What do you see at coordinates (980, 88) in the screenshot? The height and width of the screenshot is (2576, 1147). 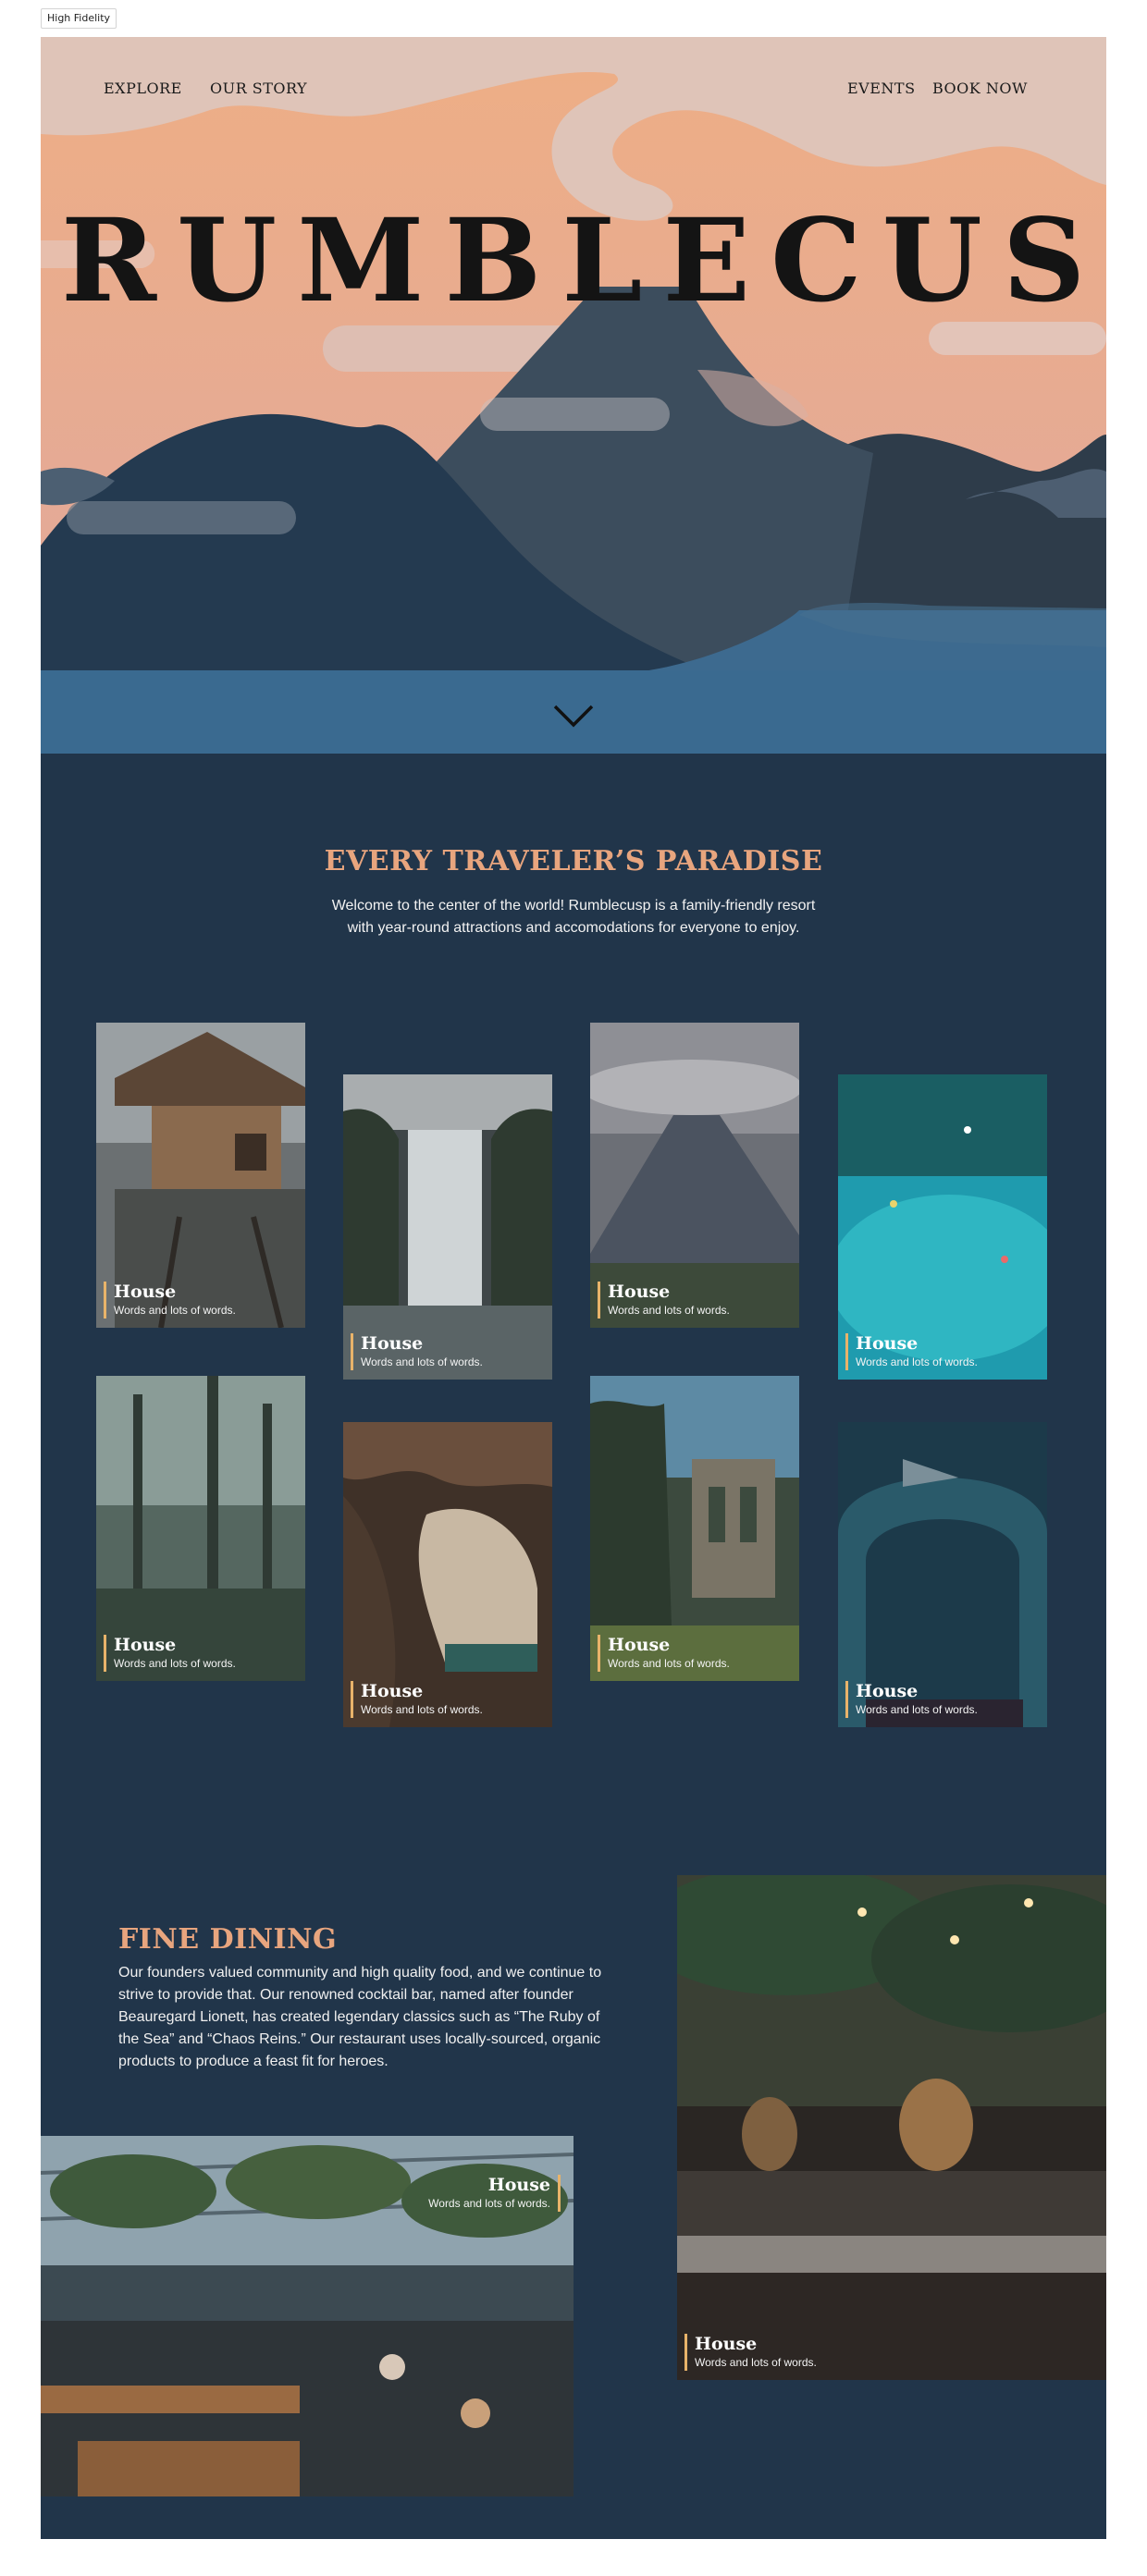 I see `nav-book-now: BOOK NOW` at bounding box center [980, 88].